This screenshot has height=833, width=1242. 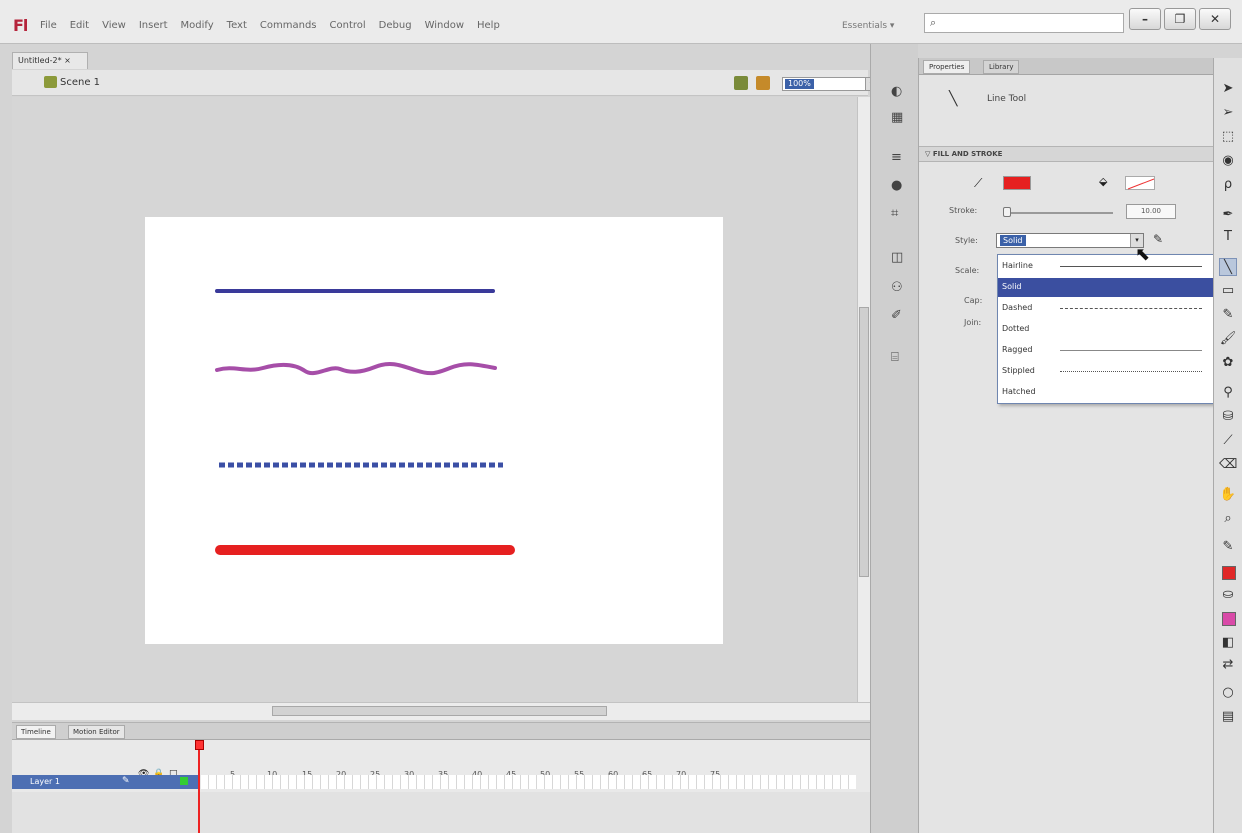 What do you see at coordinates (947, 67) in the screenshot?
I see `tab-properties: Properties` at bounding box center [947, 67].